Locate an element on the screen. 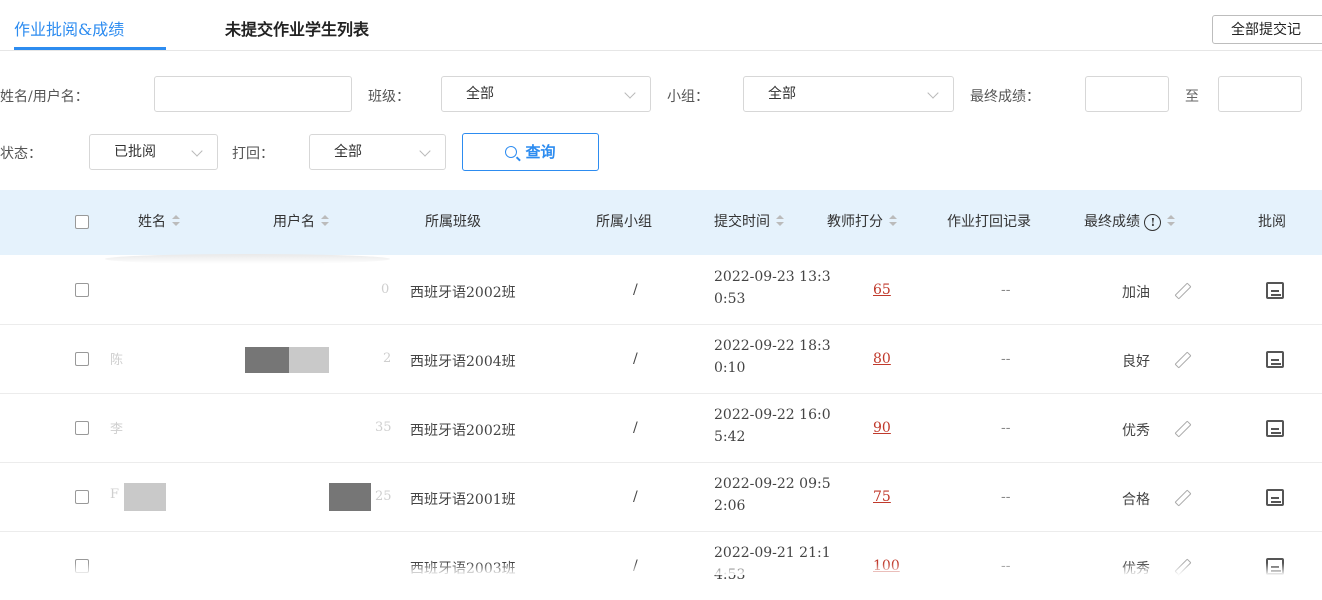 The image size is (1322, 600). col-name: 姓名 is located at coordinates (159, 222).